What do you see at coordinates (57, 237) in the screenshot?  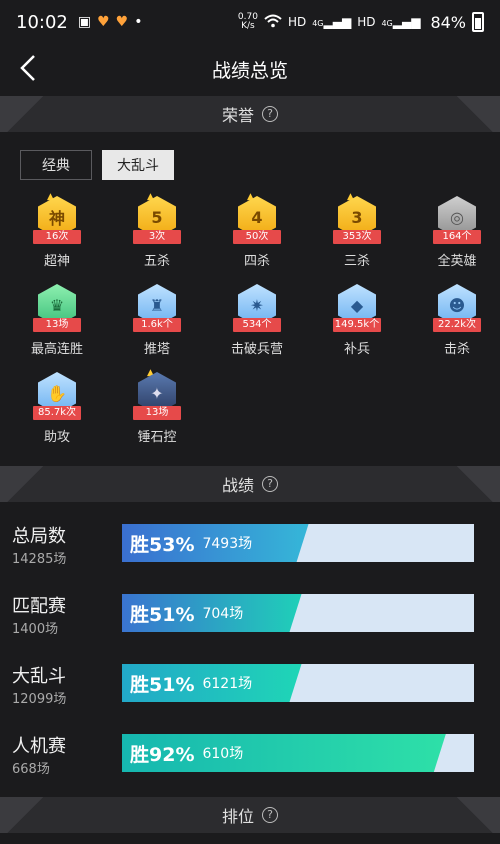 I see `honor-value: 16次` at bounding box center [57, 237].